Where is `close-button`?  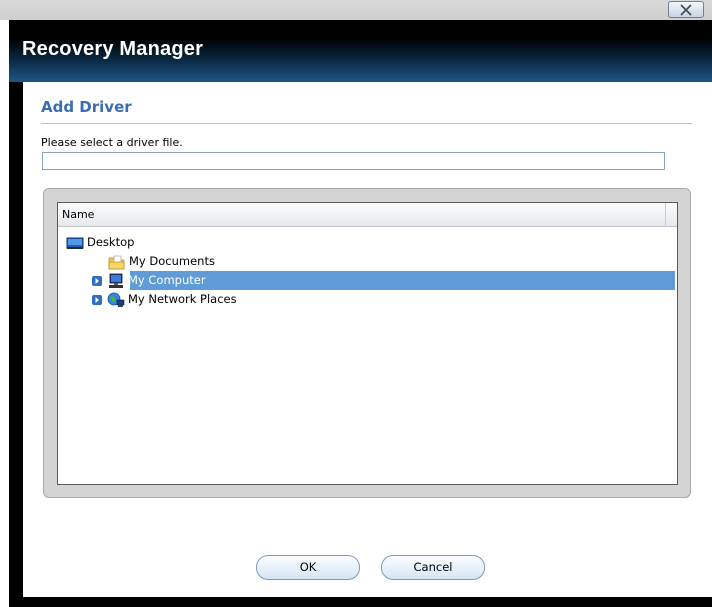 close-button is located at coordinates (686, 9).